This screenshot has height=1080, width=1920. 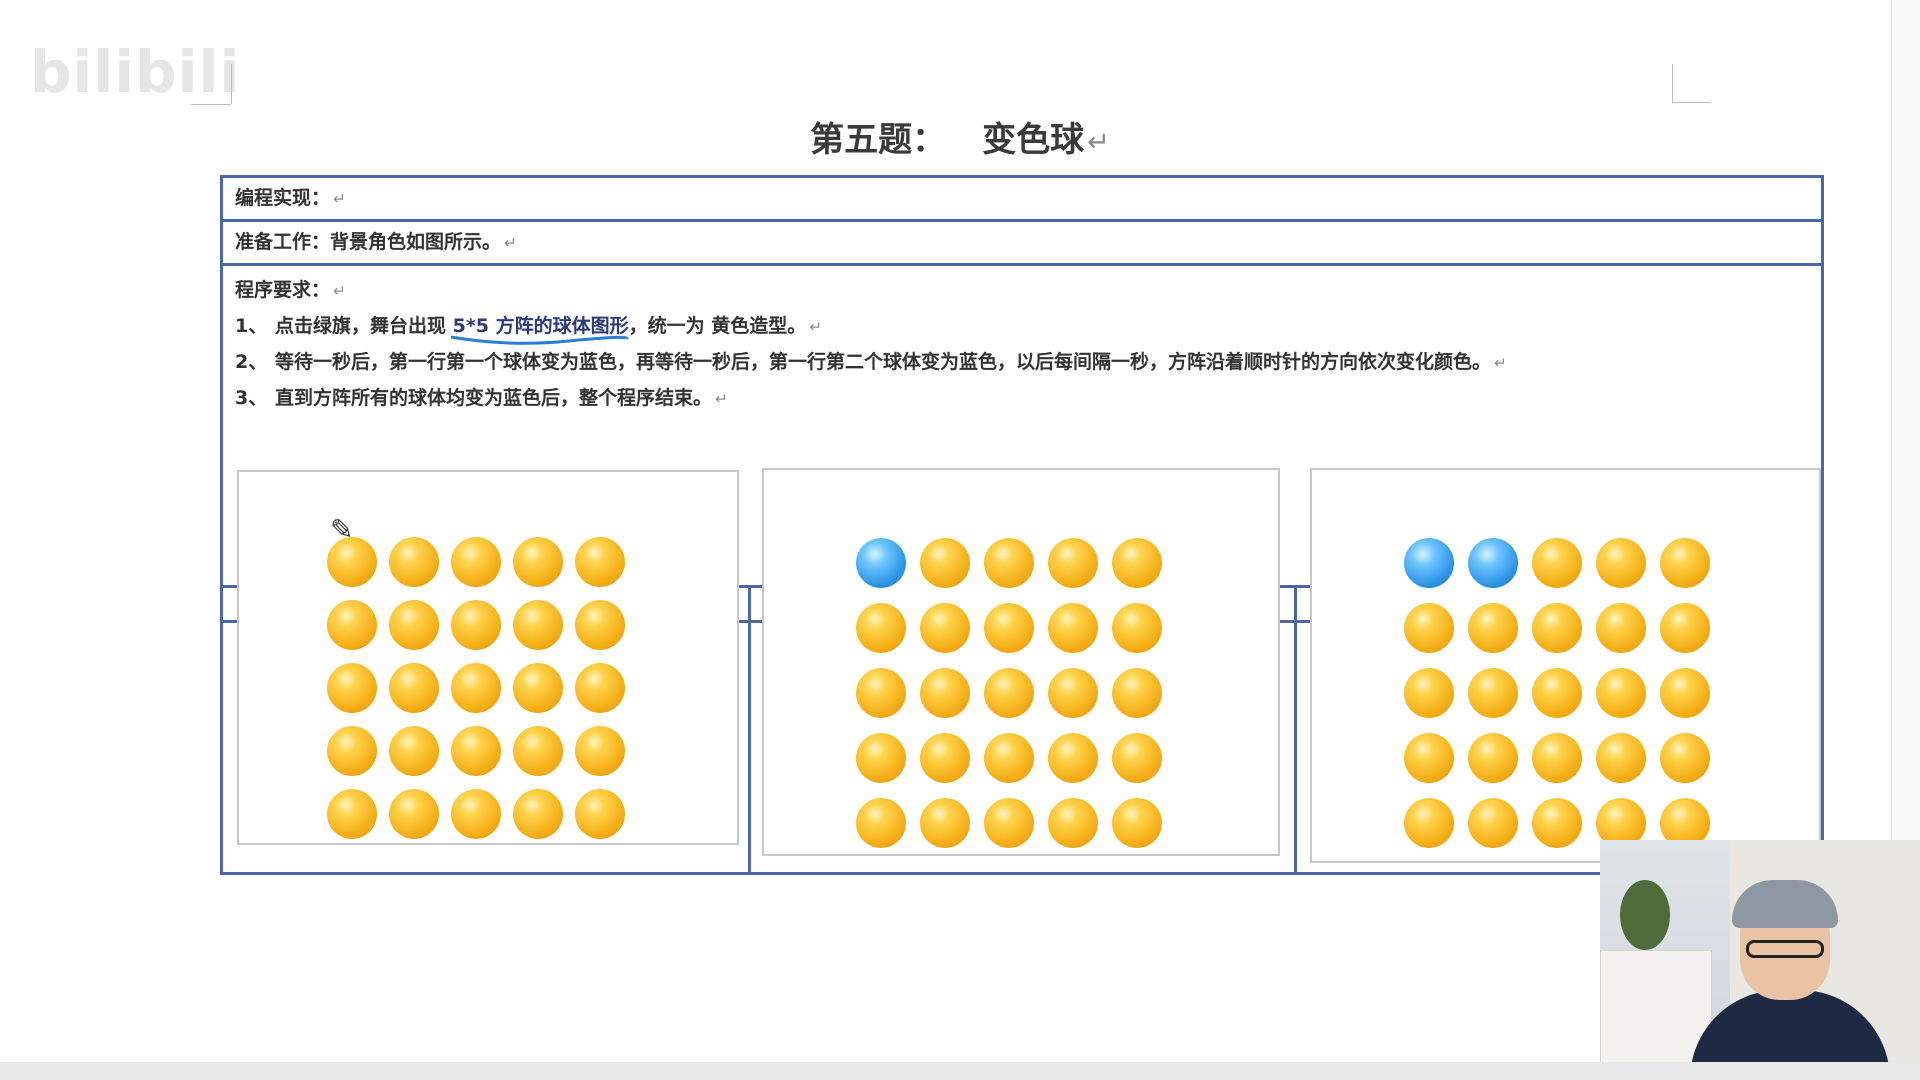 What do you see at coordinates (1785, 949) in the screenshot?
I see `webcam-person-glasses` at bounding box center [1785, 949].